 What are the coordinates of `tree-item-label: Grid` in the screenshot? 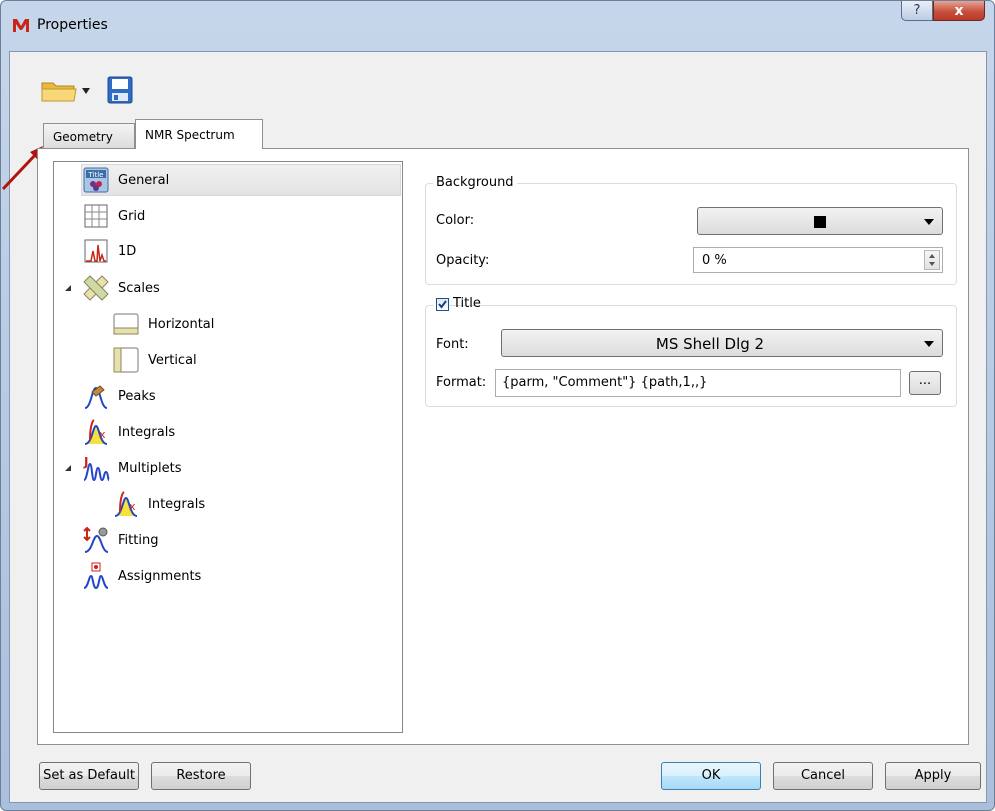 It's located at (132, 216).